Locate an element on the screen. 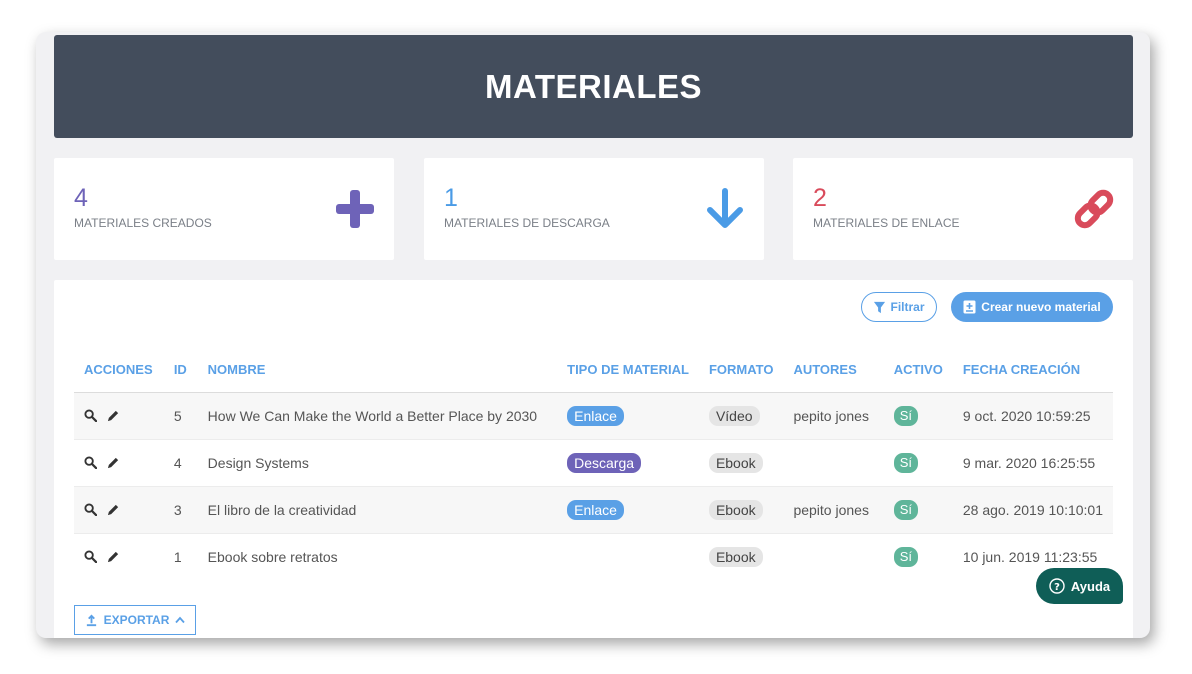  plus-icon is located at coordinates (355, 209).